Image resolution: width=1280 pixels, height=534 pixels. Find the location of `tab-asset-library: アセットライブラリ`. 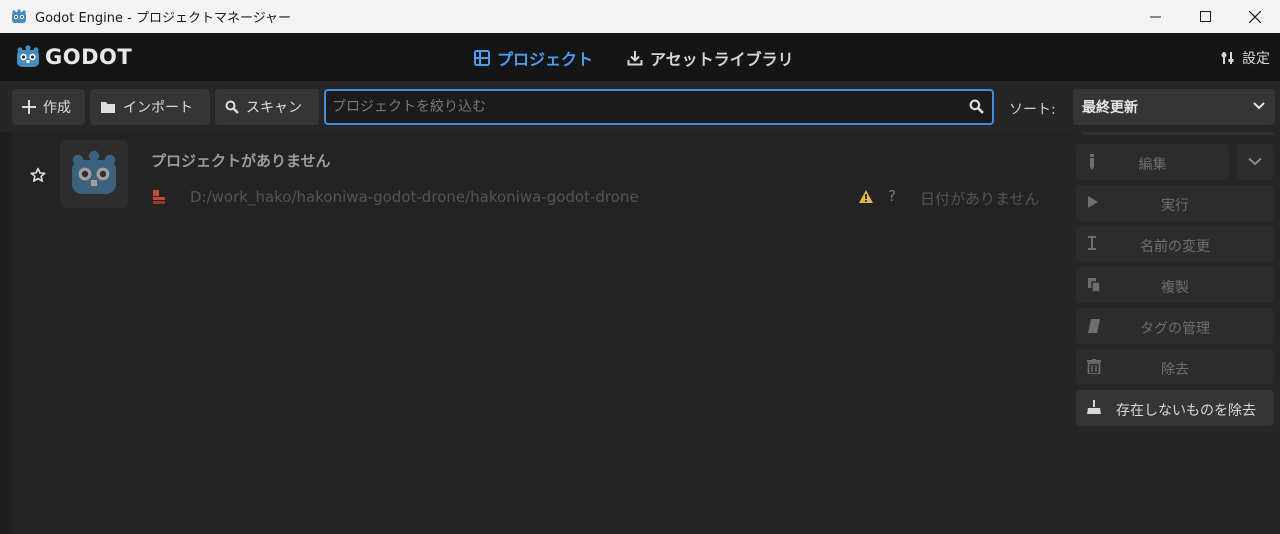

tab-asset-library: アセットライブラリ is located at coordinates (710, 58).